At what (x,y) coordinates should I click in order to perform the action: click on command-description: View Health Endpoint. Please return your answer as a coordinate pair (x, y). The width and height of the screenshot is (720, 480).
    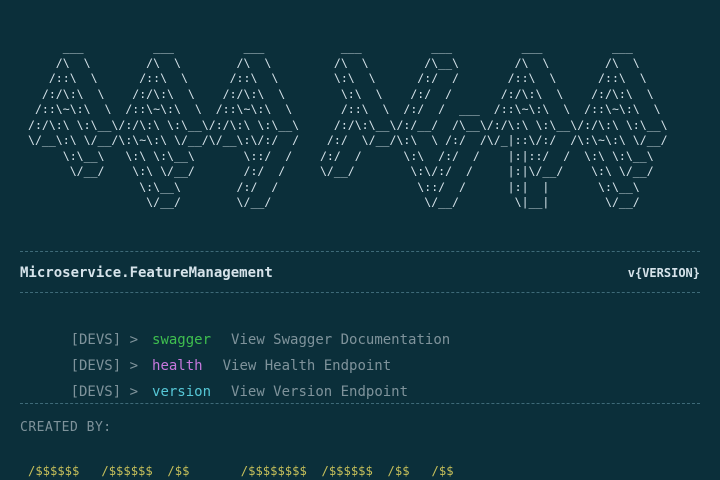
    Looking at the image, I should click on (307, 366).